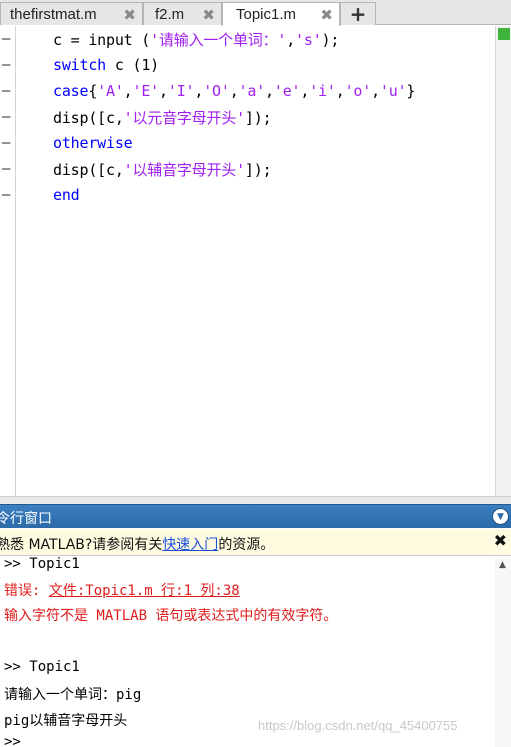  Describe the element at coordinates (66, 721) in the screenshot. I see `output-line: pig以辅音字母开头` at that location.